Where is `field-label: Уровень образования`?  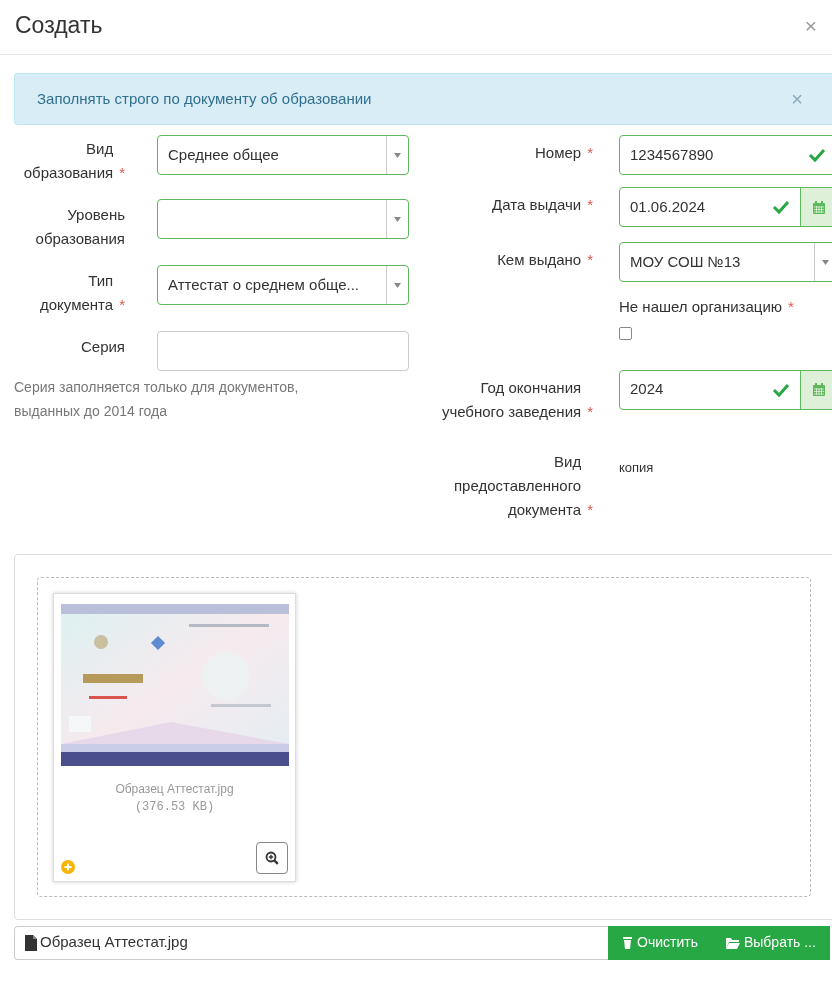
field-label: Уровень образования is located at coordinates (79, 227).